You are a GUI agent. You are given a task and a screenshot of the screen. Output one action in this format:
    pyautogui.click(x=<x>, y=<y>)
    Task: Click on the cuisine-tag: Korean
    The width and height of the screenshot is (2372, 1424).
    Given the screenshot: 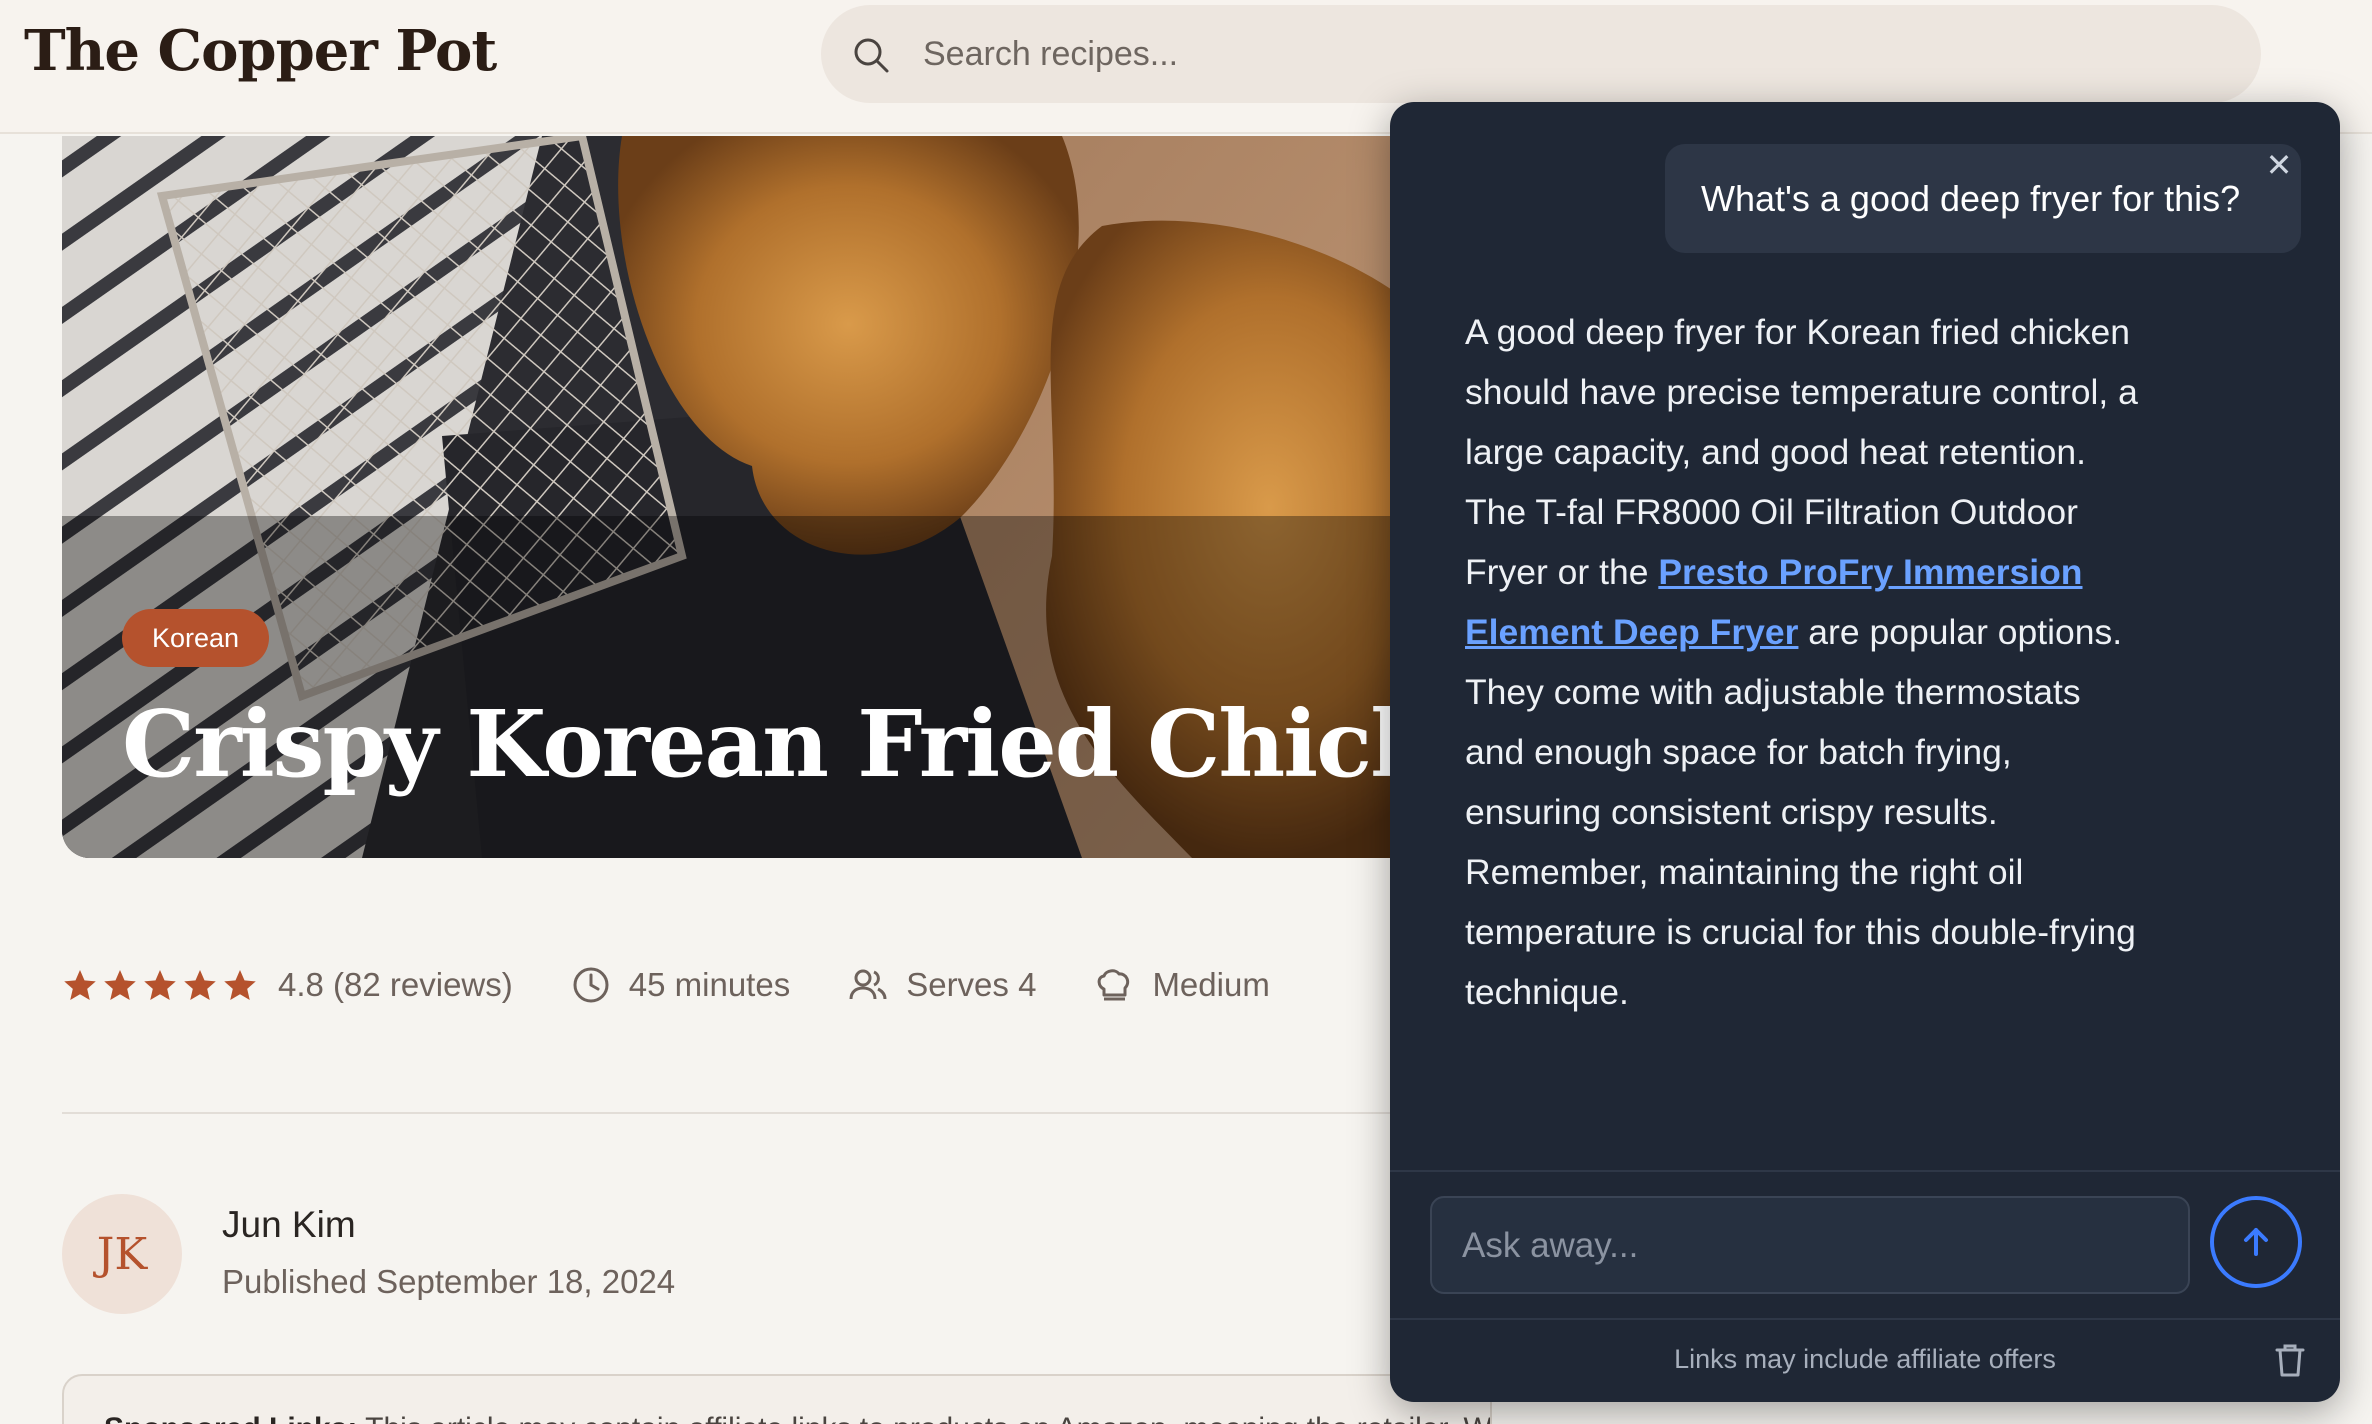 What is the action you would take?
    pyautogui.click(x=196, y=638)
    